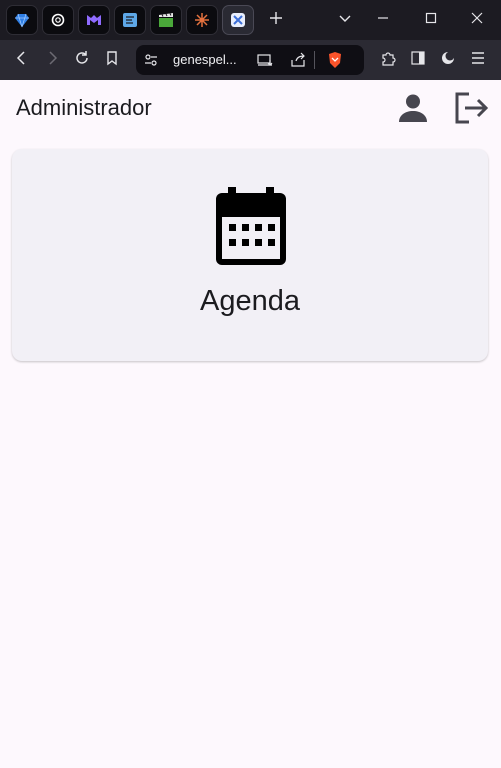  I want to click on crescent-icon, so click(448, 60).